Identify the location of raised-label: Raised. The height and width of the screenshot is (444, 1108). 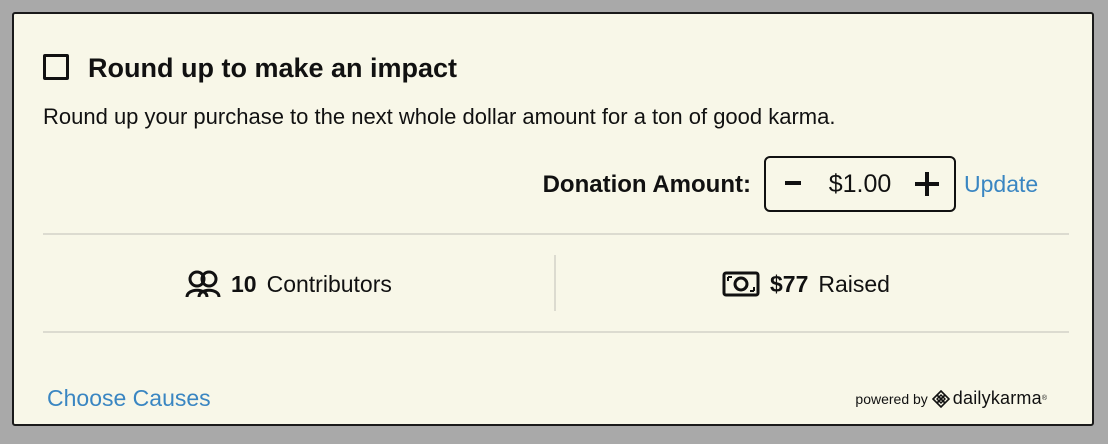
(854, 284).